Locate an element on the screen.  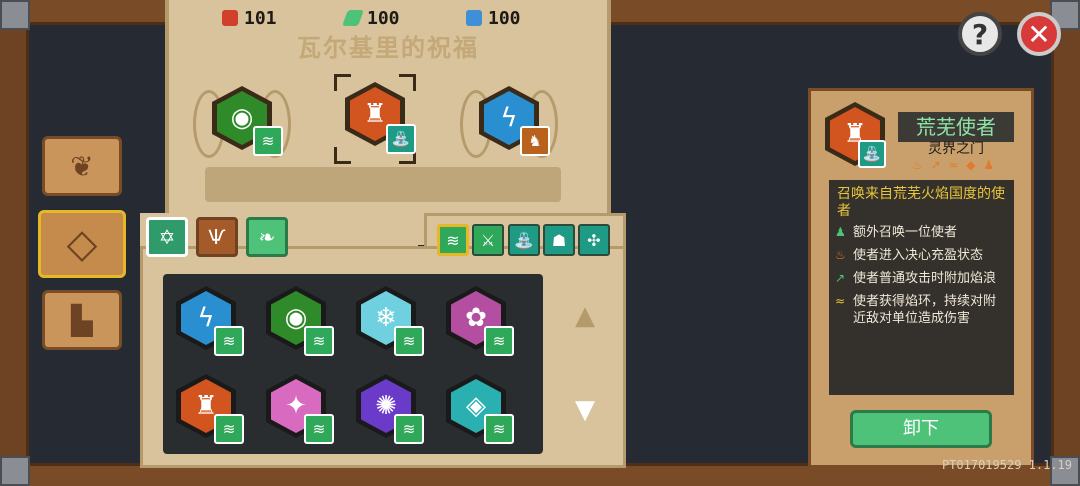
fist-icon is located at coordinates (230, 18).